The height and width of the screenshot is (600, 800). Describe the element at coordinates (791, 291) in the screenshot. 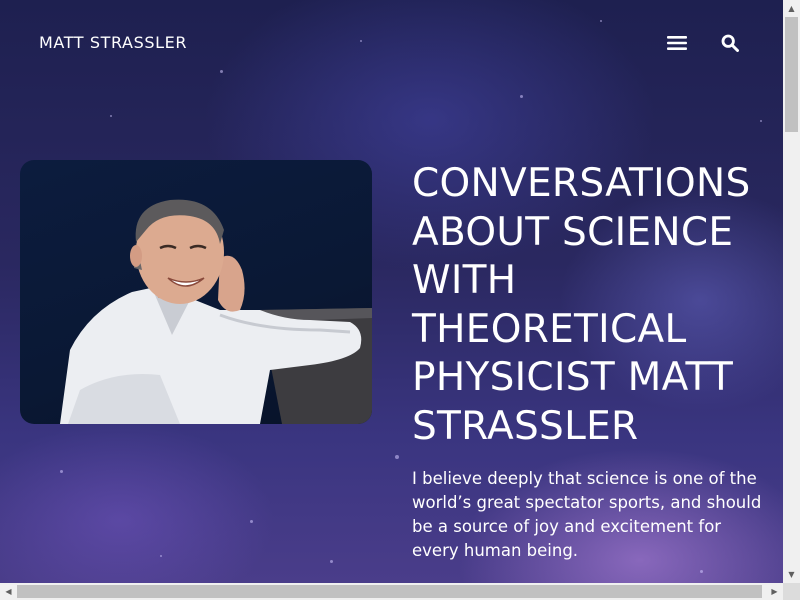

I see `vertical-scrollbar: ▲ ▼` at that location.